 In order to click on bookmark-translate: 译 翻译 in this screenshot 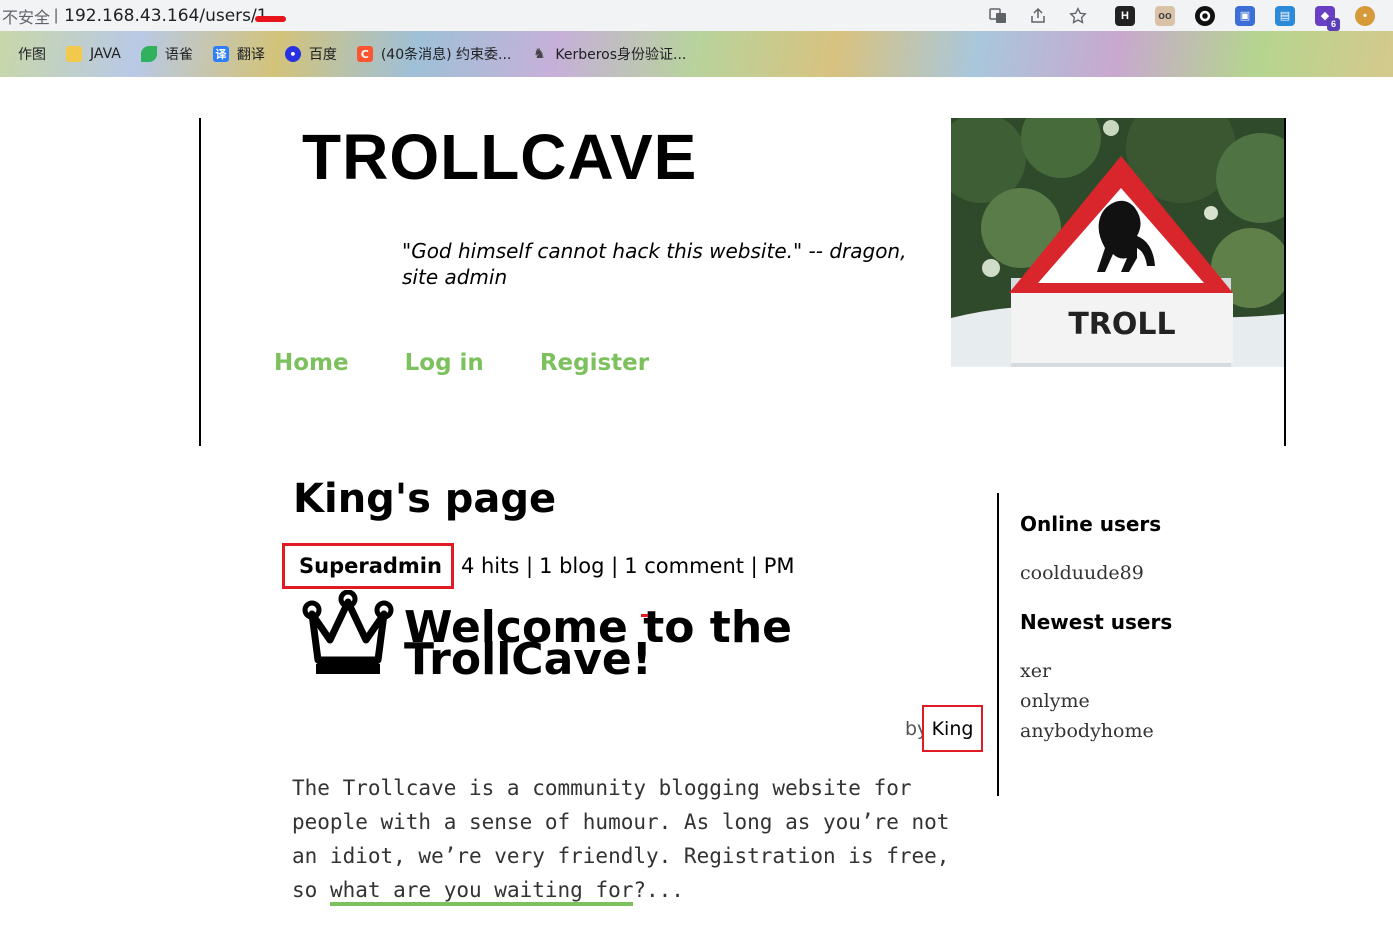, I will do `click(238, 54)`.